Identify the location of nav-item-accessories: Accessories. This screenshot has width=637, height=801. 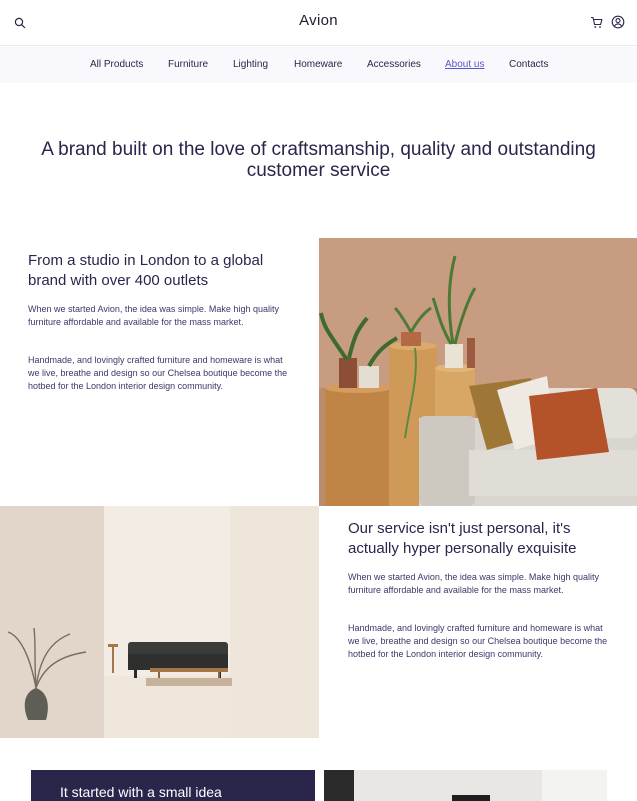
(394, 64).